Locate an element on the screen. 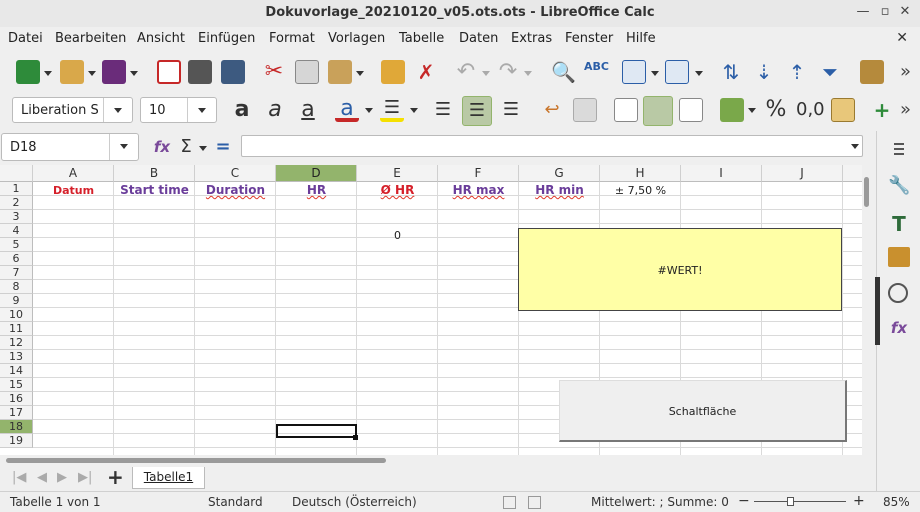 The image size is (920, 512). column-header-f: F is located at coordinates (478, 173).